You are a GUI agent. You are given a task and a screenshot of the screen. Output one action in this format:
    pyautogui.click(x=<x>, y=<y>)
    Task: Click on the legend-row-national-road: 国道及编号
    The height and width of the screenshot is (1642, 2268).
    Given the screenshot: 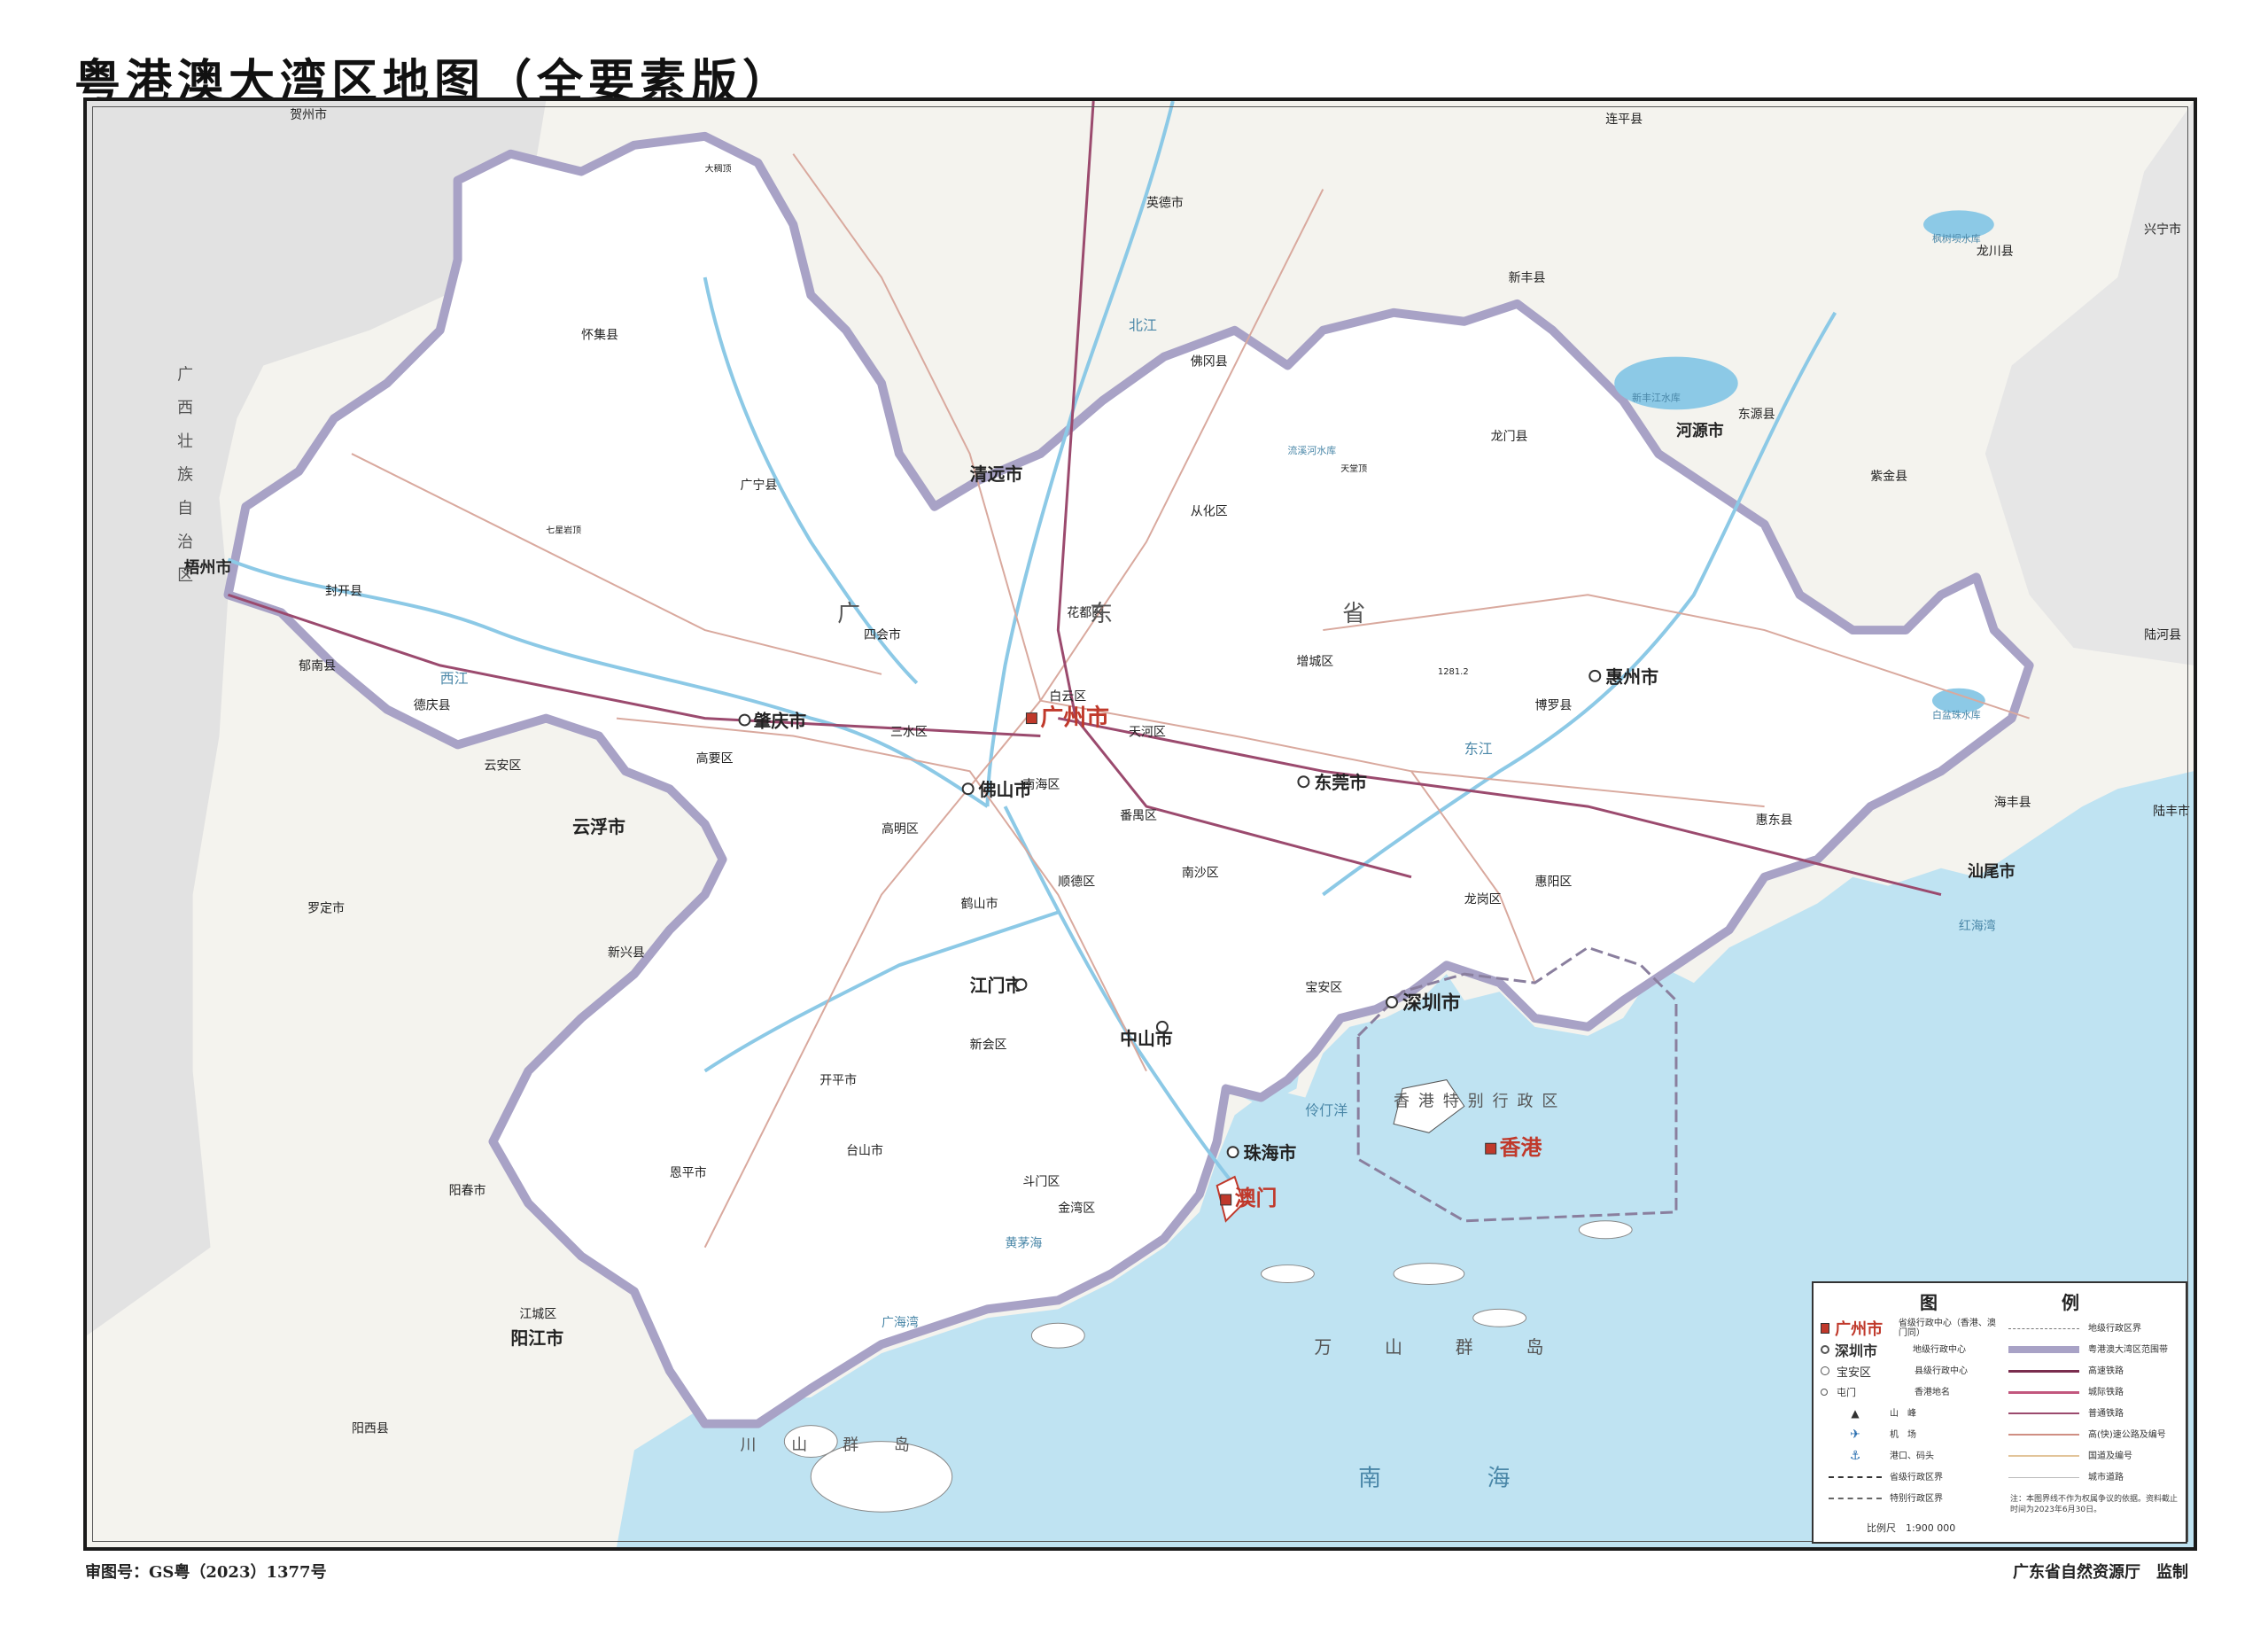 What is the action you would take?
    pyautogui.click(x=2089, y=1456)
    